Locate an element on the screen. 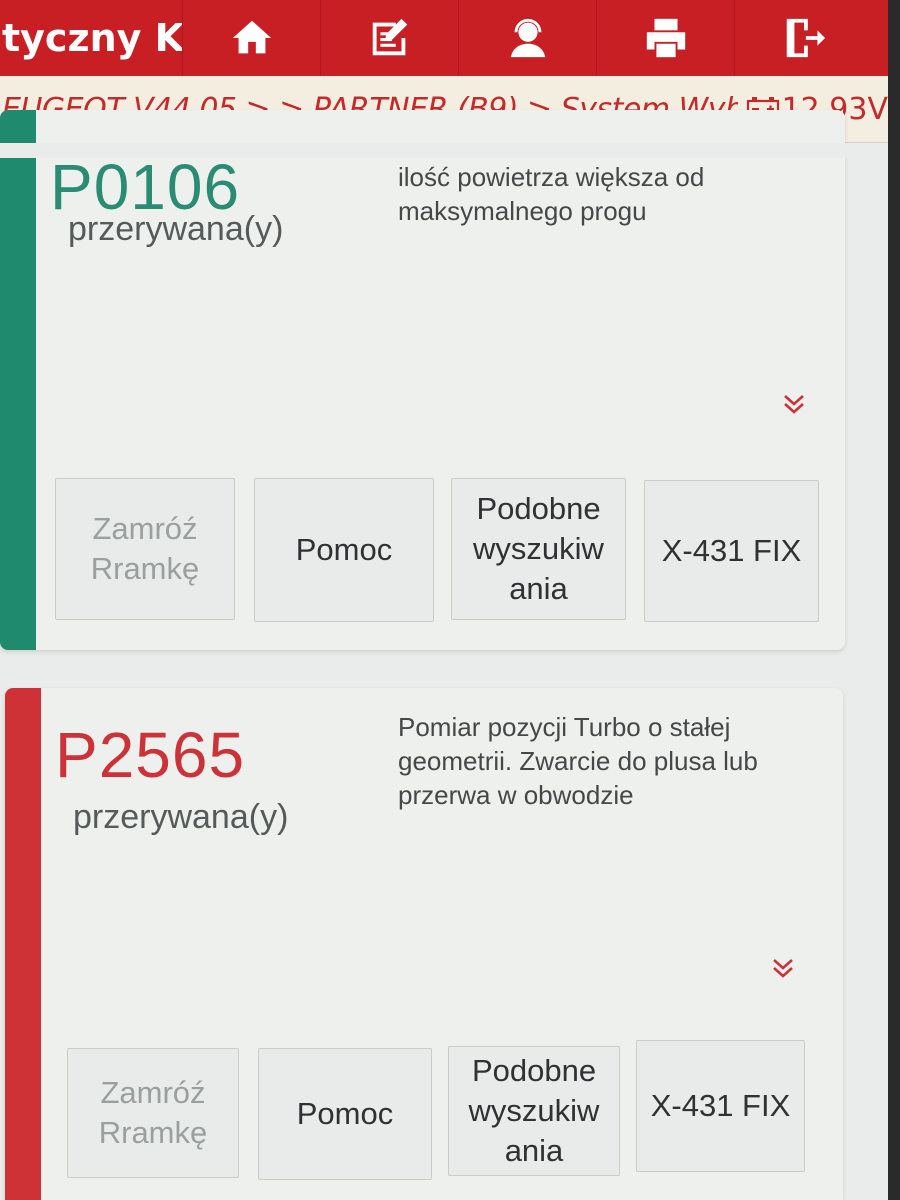  app-title: tyczny K is located at coordinates (92, 38).